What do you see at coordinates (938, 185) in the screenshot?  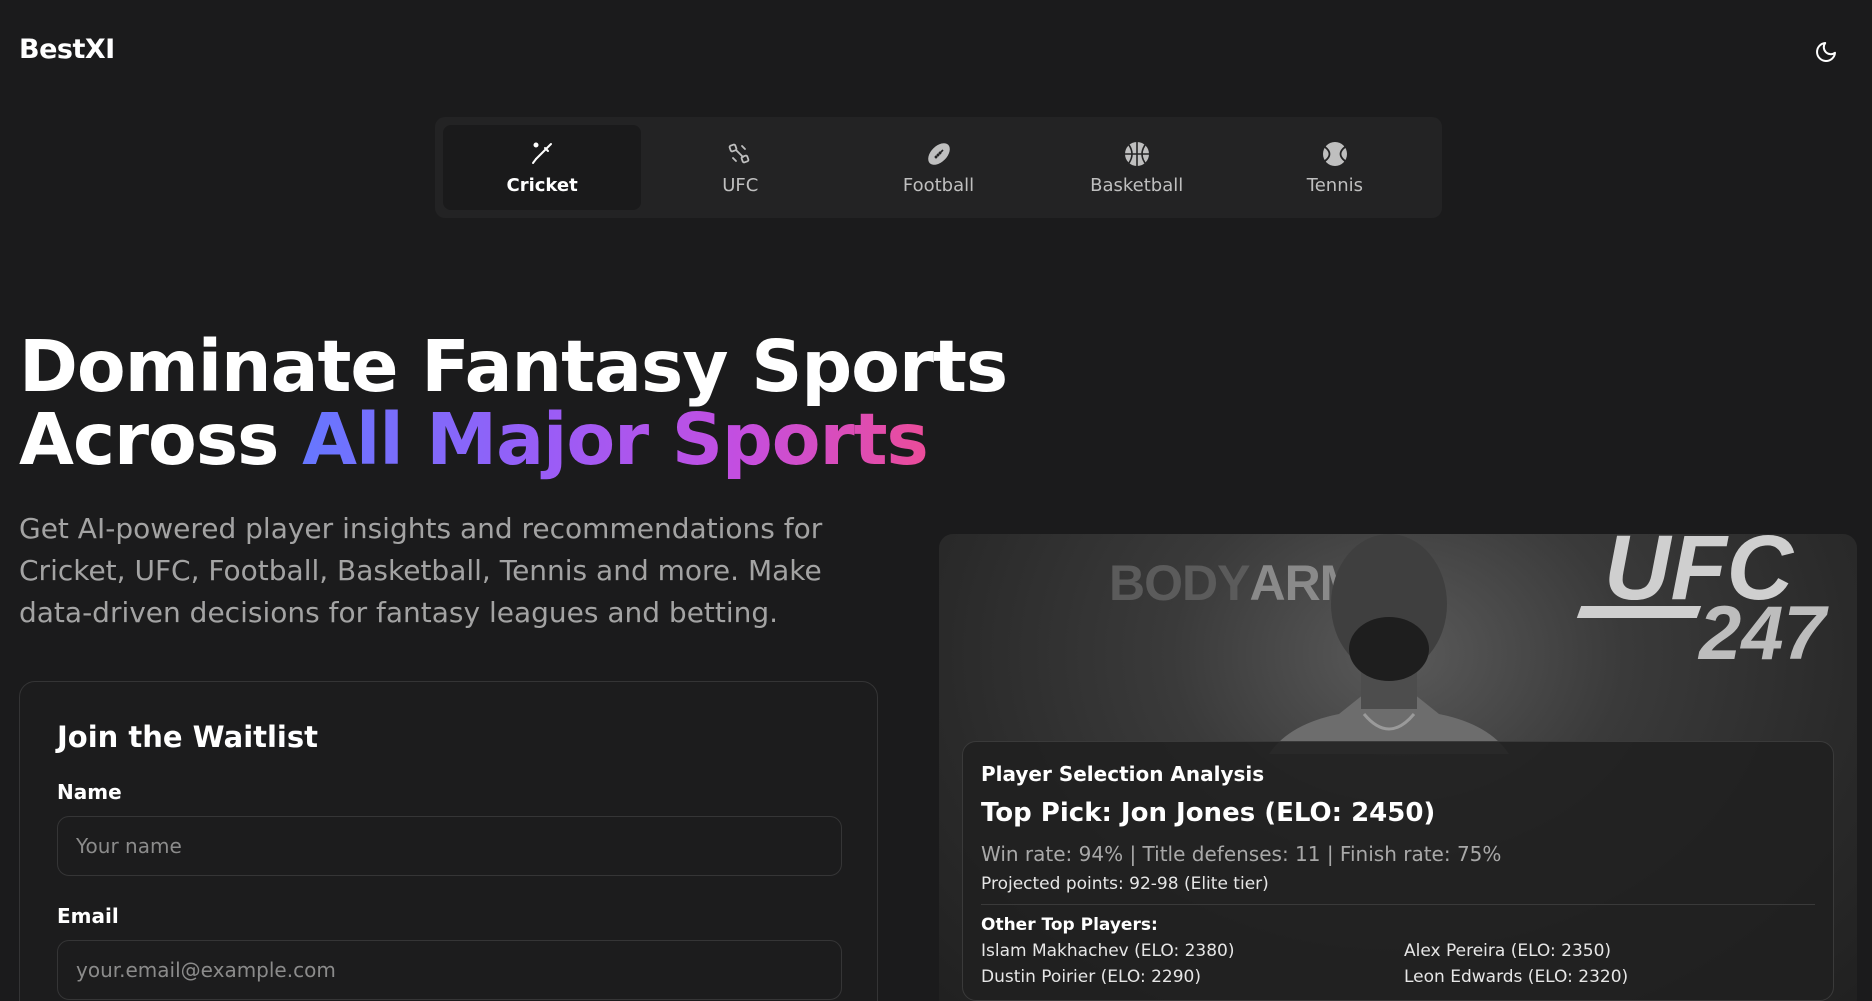 I see `tab-football-label: Football` at bounding box center [938, 185].